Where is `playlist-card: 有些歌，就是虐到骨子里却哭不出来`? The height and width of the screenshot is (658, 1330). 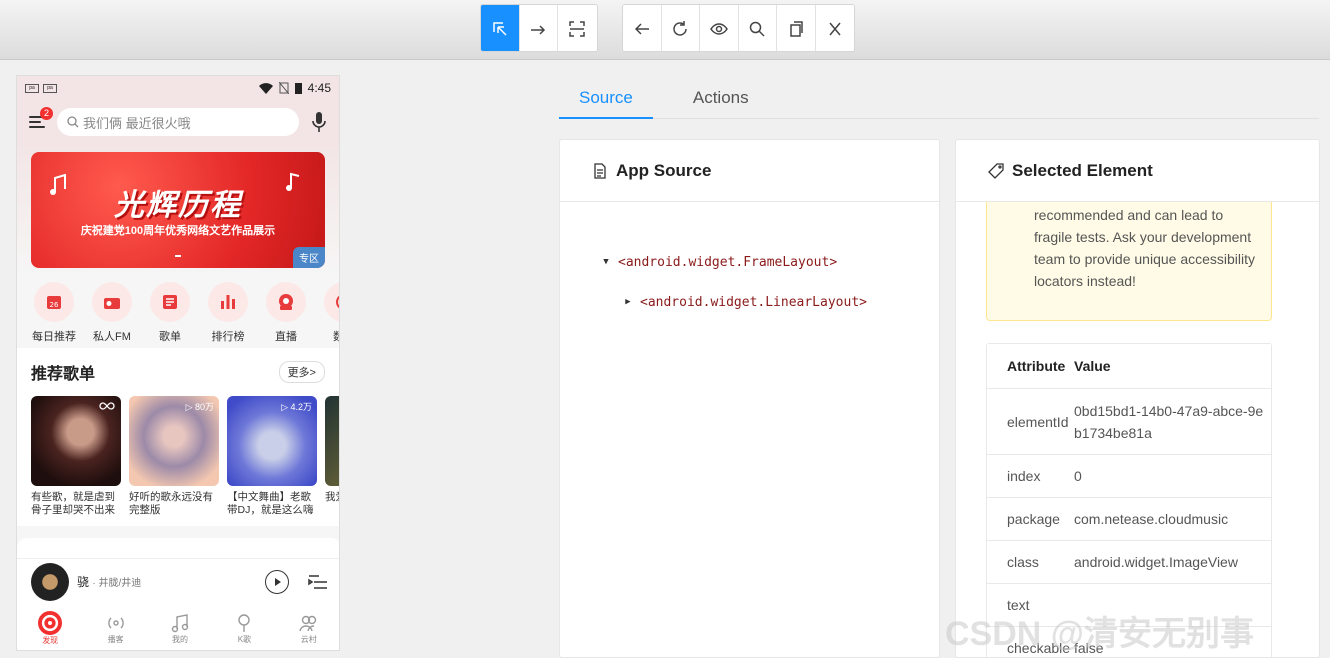
playlist-card: 有些歌，就是虐到骨子里却哭不出来 is located at coordinates (76, 456).